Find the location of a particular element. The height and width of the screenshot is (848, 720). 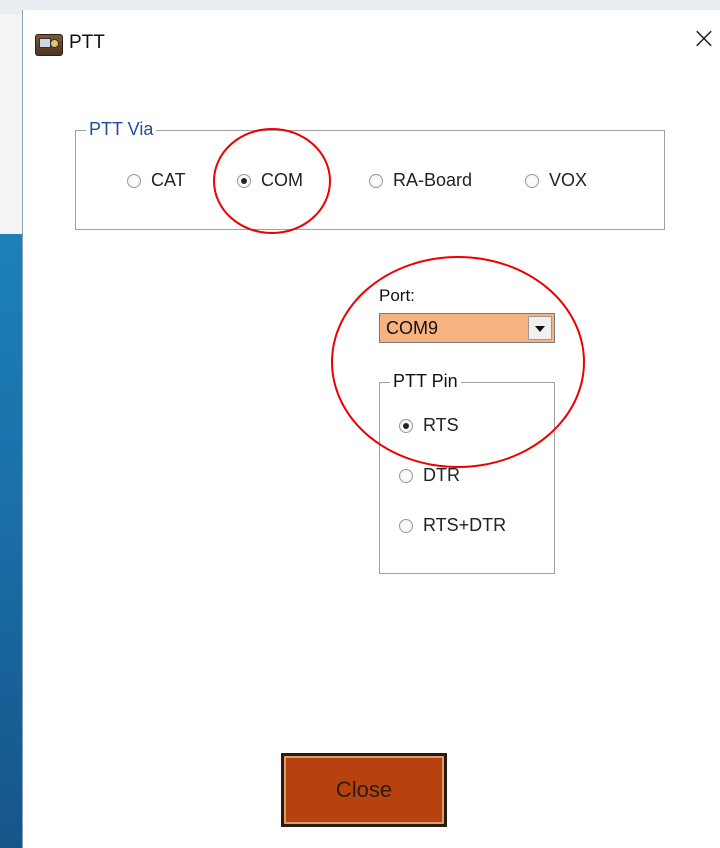

ptt-pin-legend: PTT Pin is located at coordinates (425, 381).